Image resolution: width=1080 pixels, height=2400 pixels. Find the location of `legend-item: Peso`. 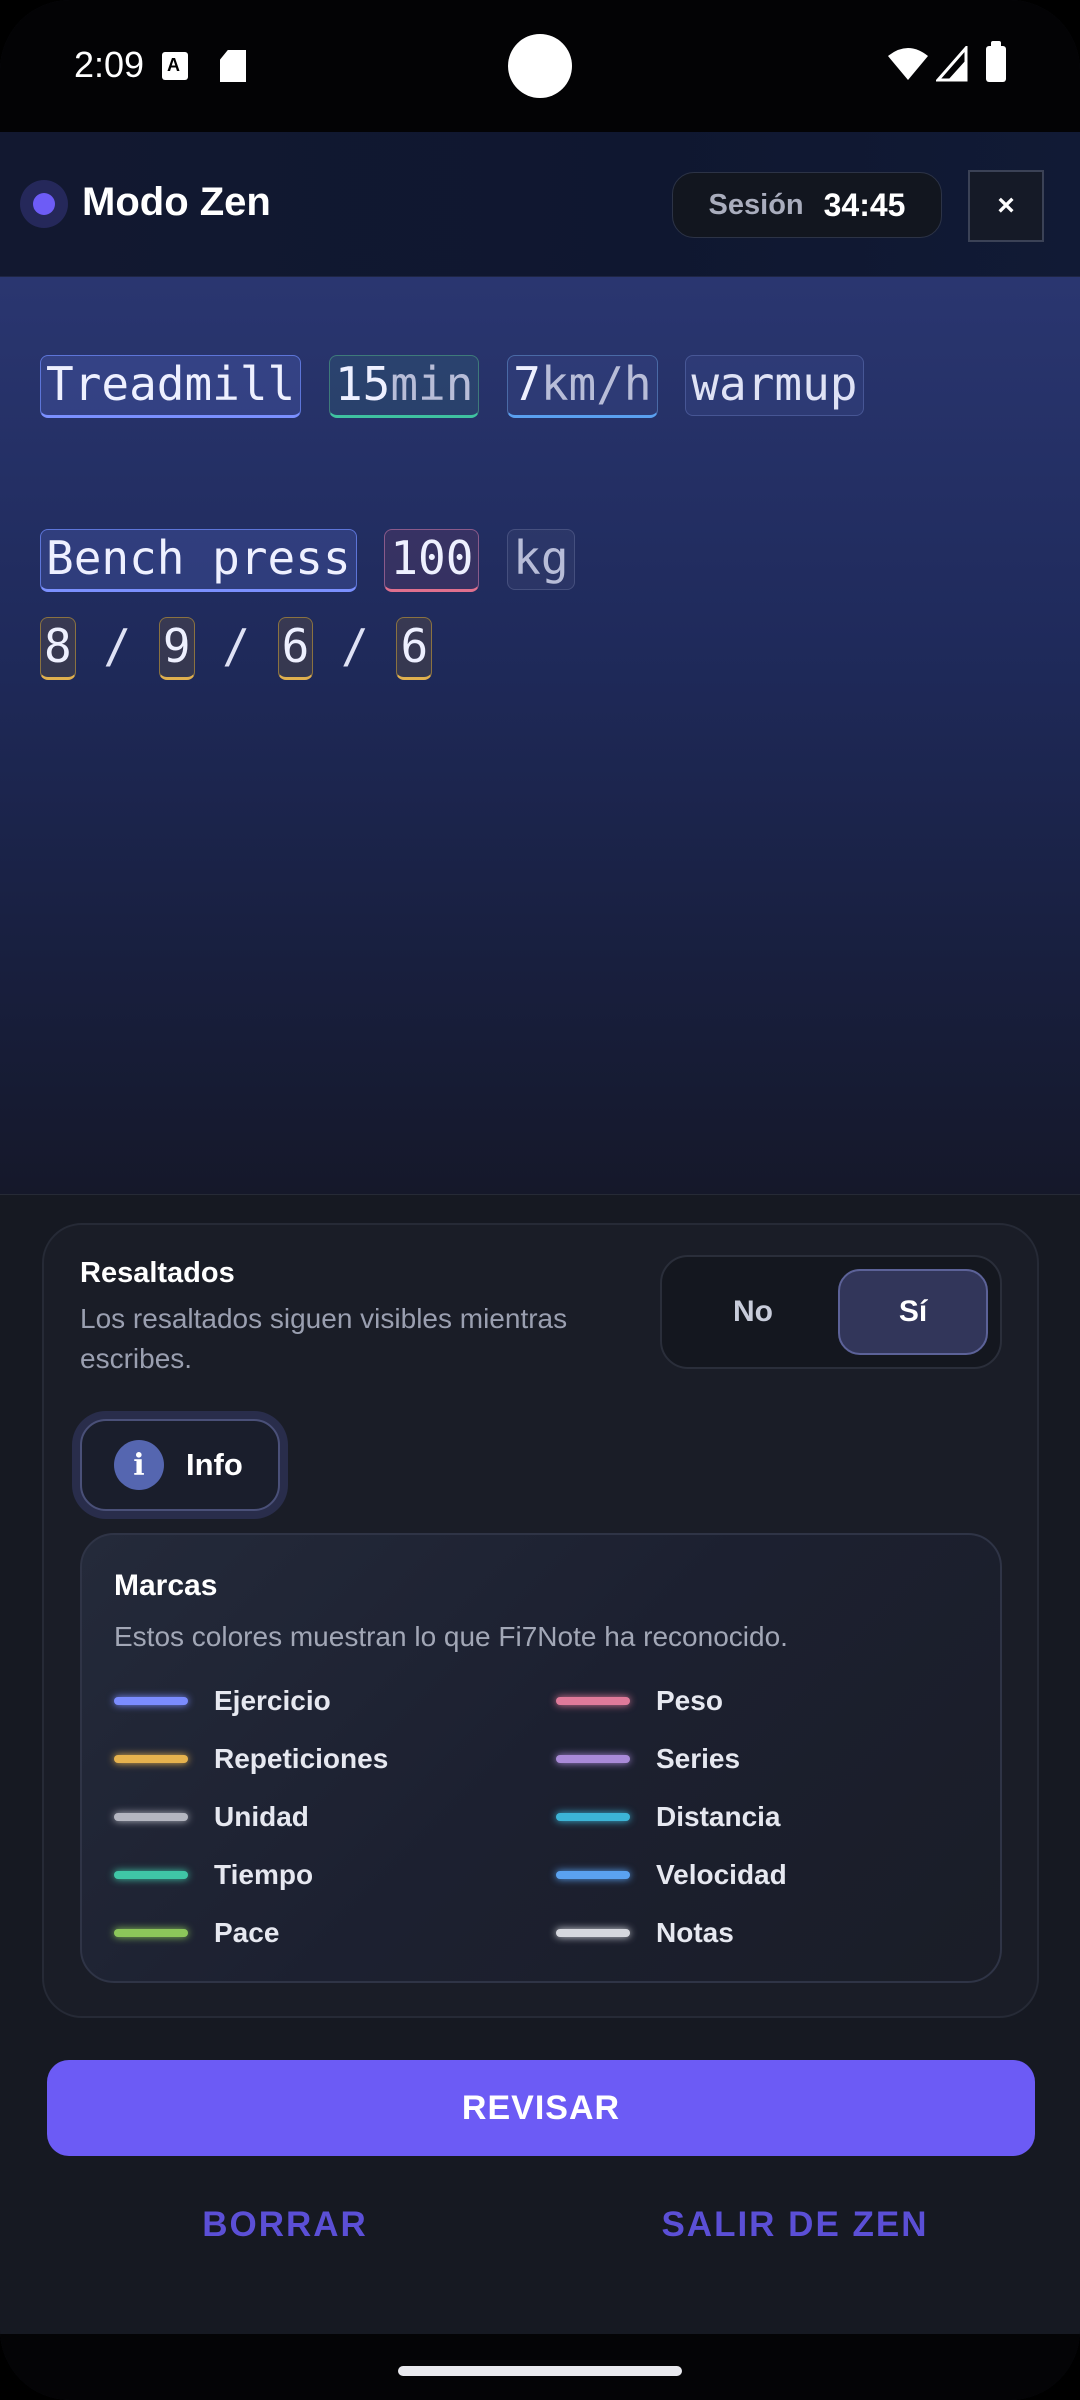

legend-item: Peso is located at coordinates (639, 1701).